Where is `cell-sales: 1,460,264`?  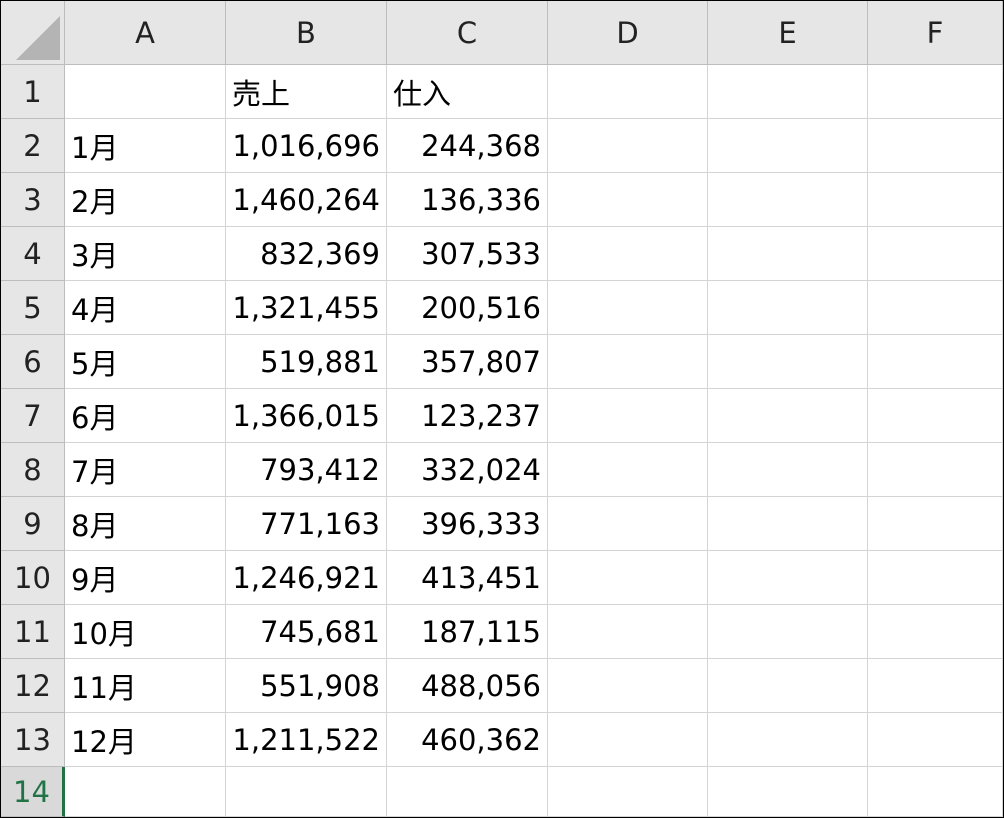 cell-sales: 1,460,264 is located at coordinates (306, 200).